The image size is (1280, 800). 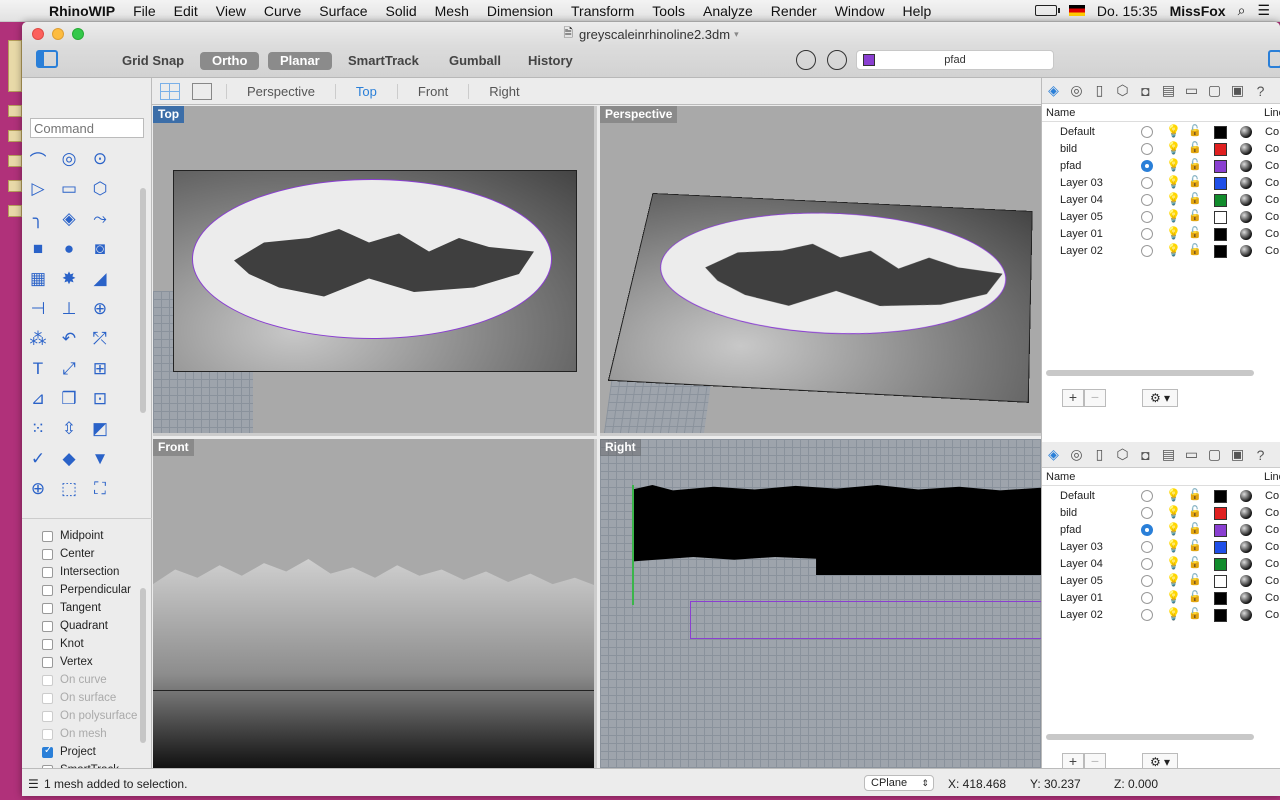 What do you see at coordinates (602, 11) in the screenshot?
I see `menu-transform: Transform` at bounding box center [602, 11].